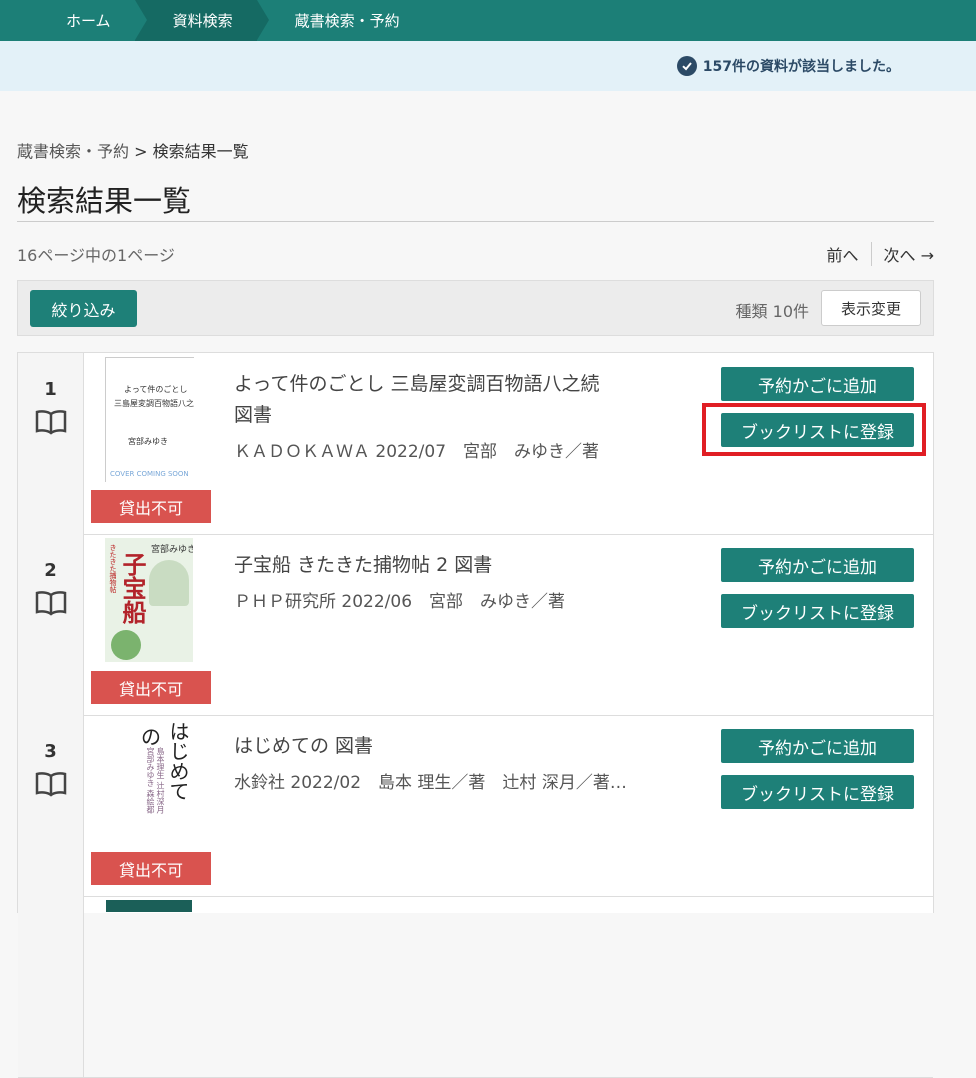  Describe the element at coordinates (88, 21) in the screenshot. I see `nav-home-label: ホーム` at that location.